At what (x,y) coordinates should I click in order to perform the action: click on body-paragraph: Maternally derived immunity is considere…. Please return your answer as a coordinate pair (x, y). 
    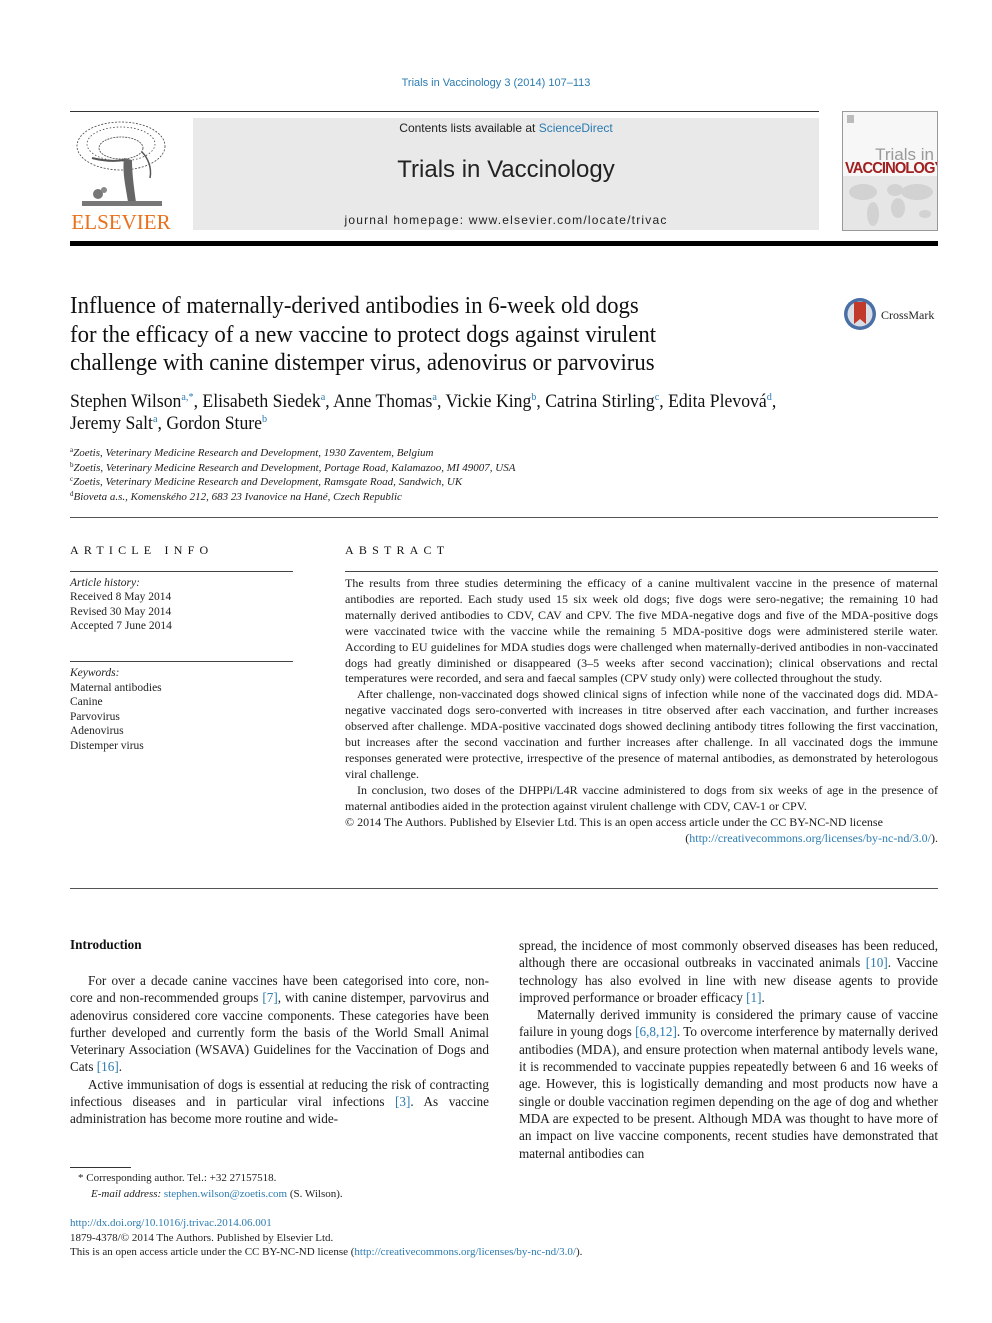
    Looking at the image, I should click on (728, 1084).